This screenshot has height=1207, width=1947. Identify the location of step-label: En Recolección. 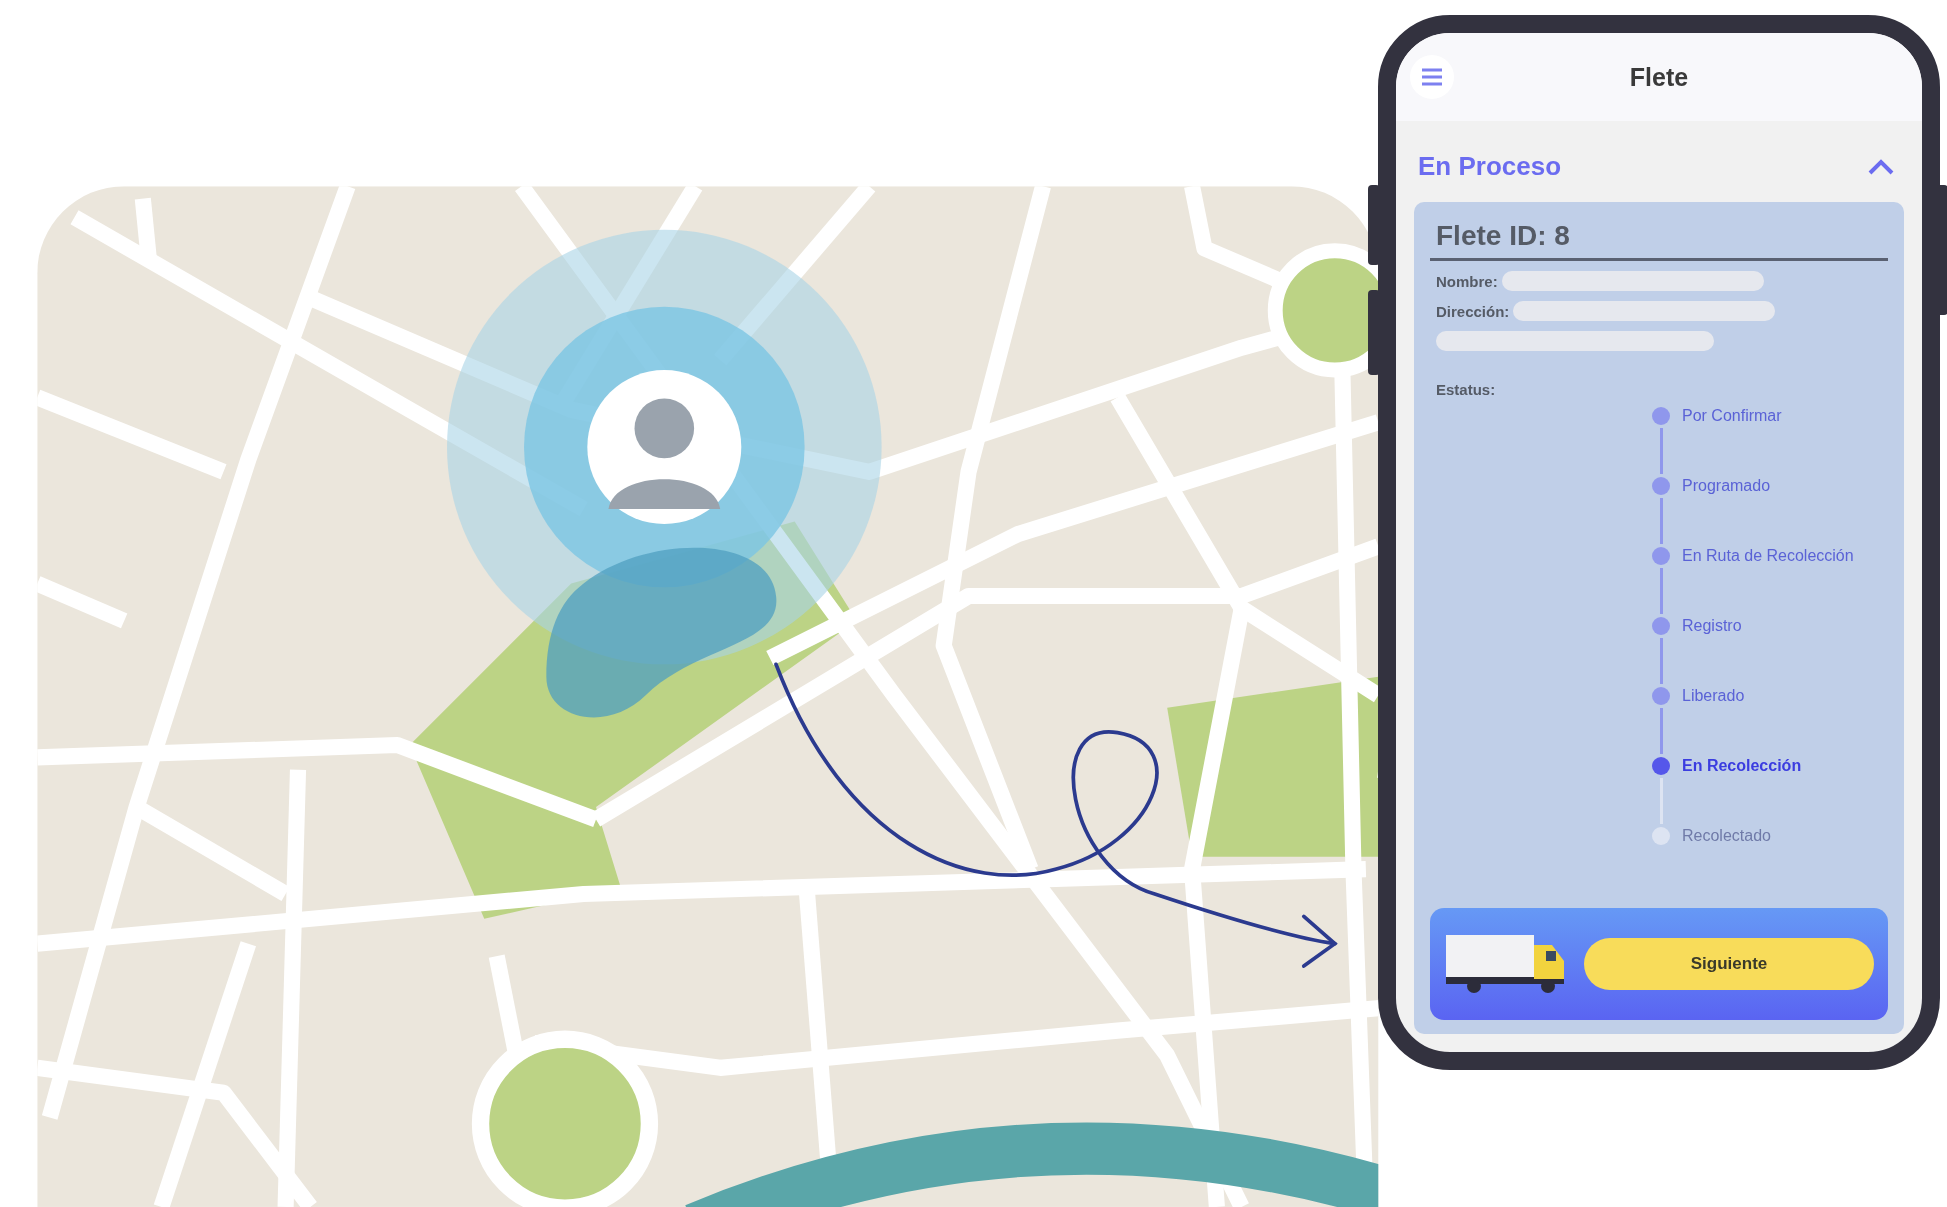
(1742, 766).